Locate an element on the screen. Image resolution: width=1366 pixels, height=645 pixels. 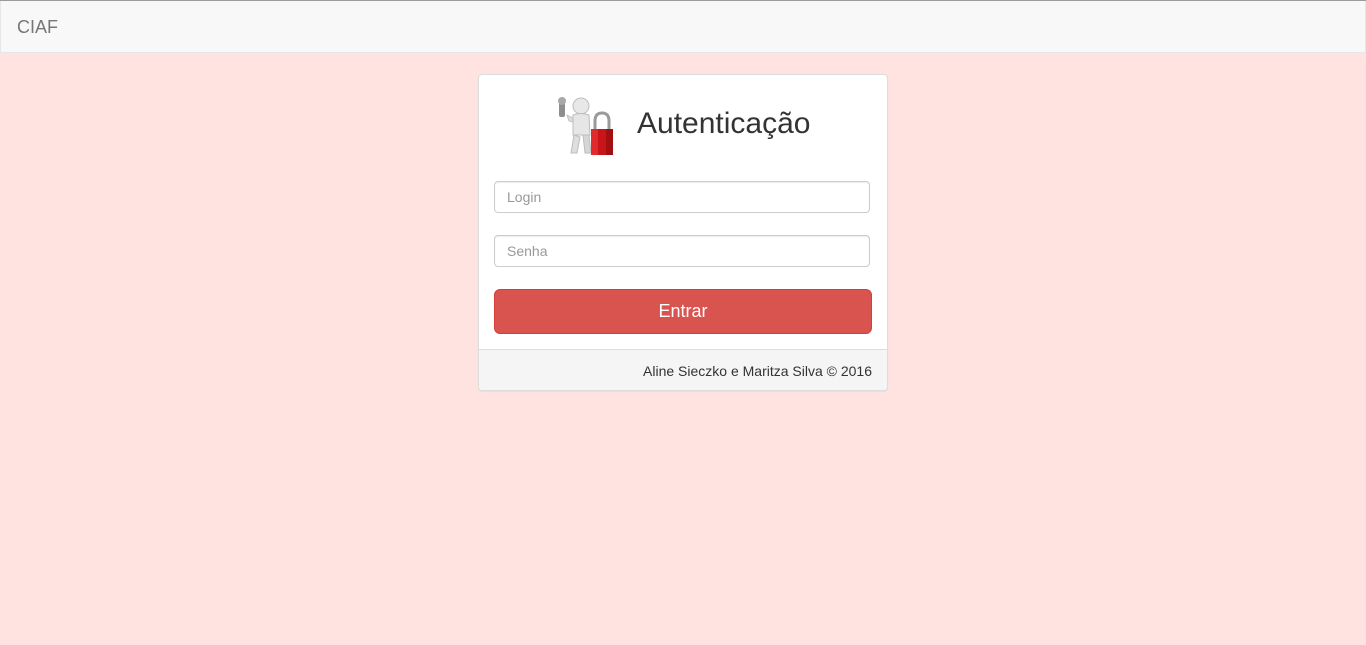
password-input is located at coordinates (682, 251).